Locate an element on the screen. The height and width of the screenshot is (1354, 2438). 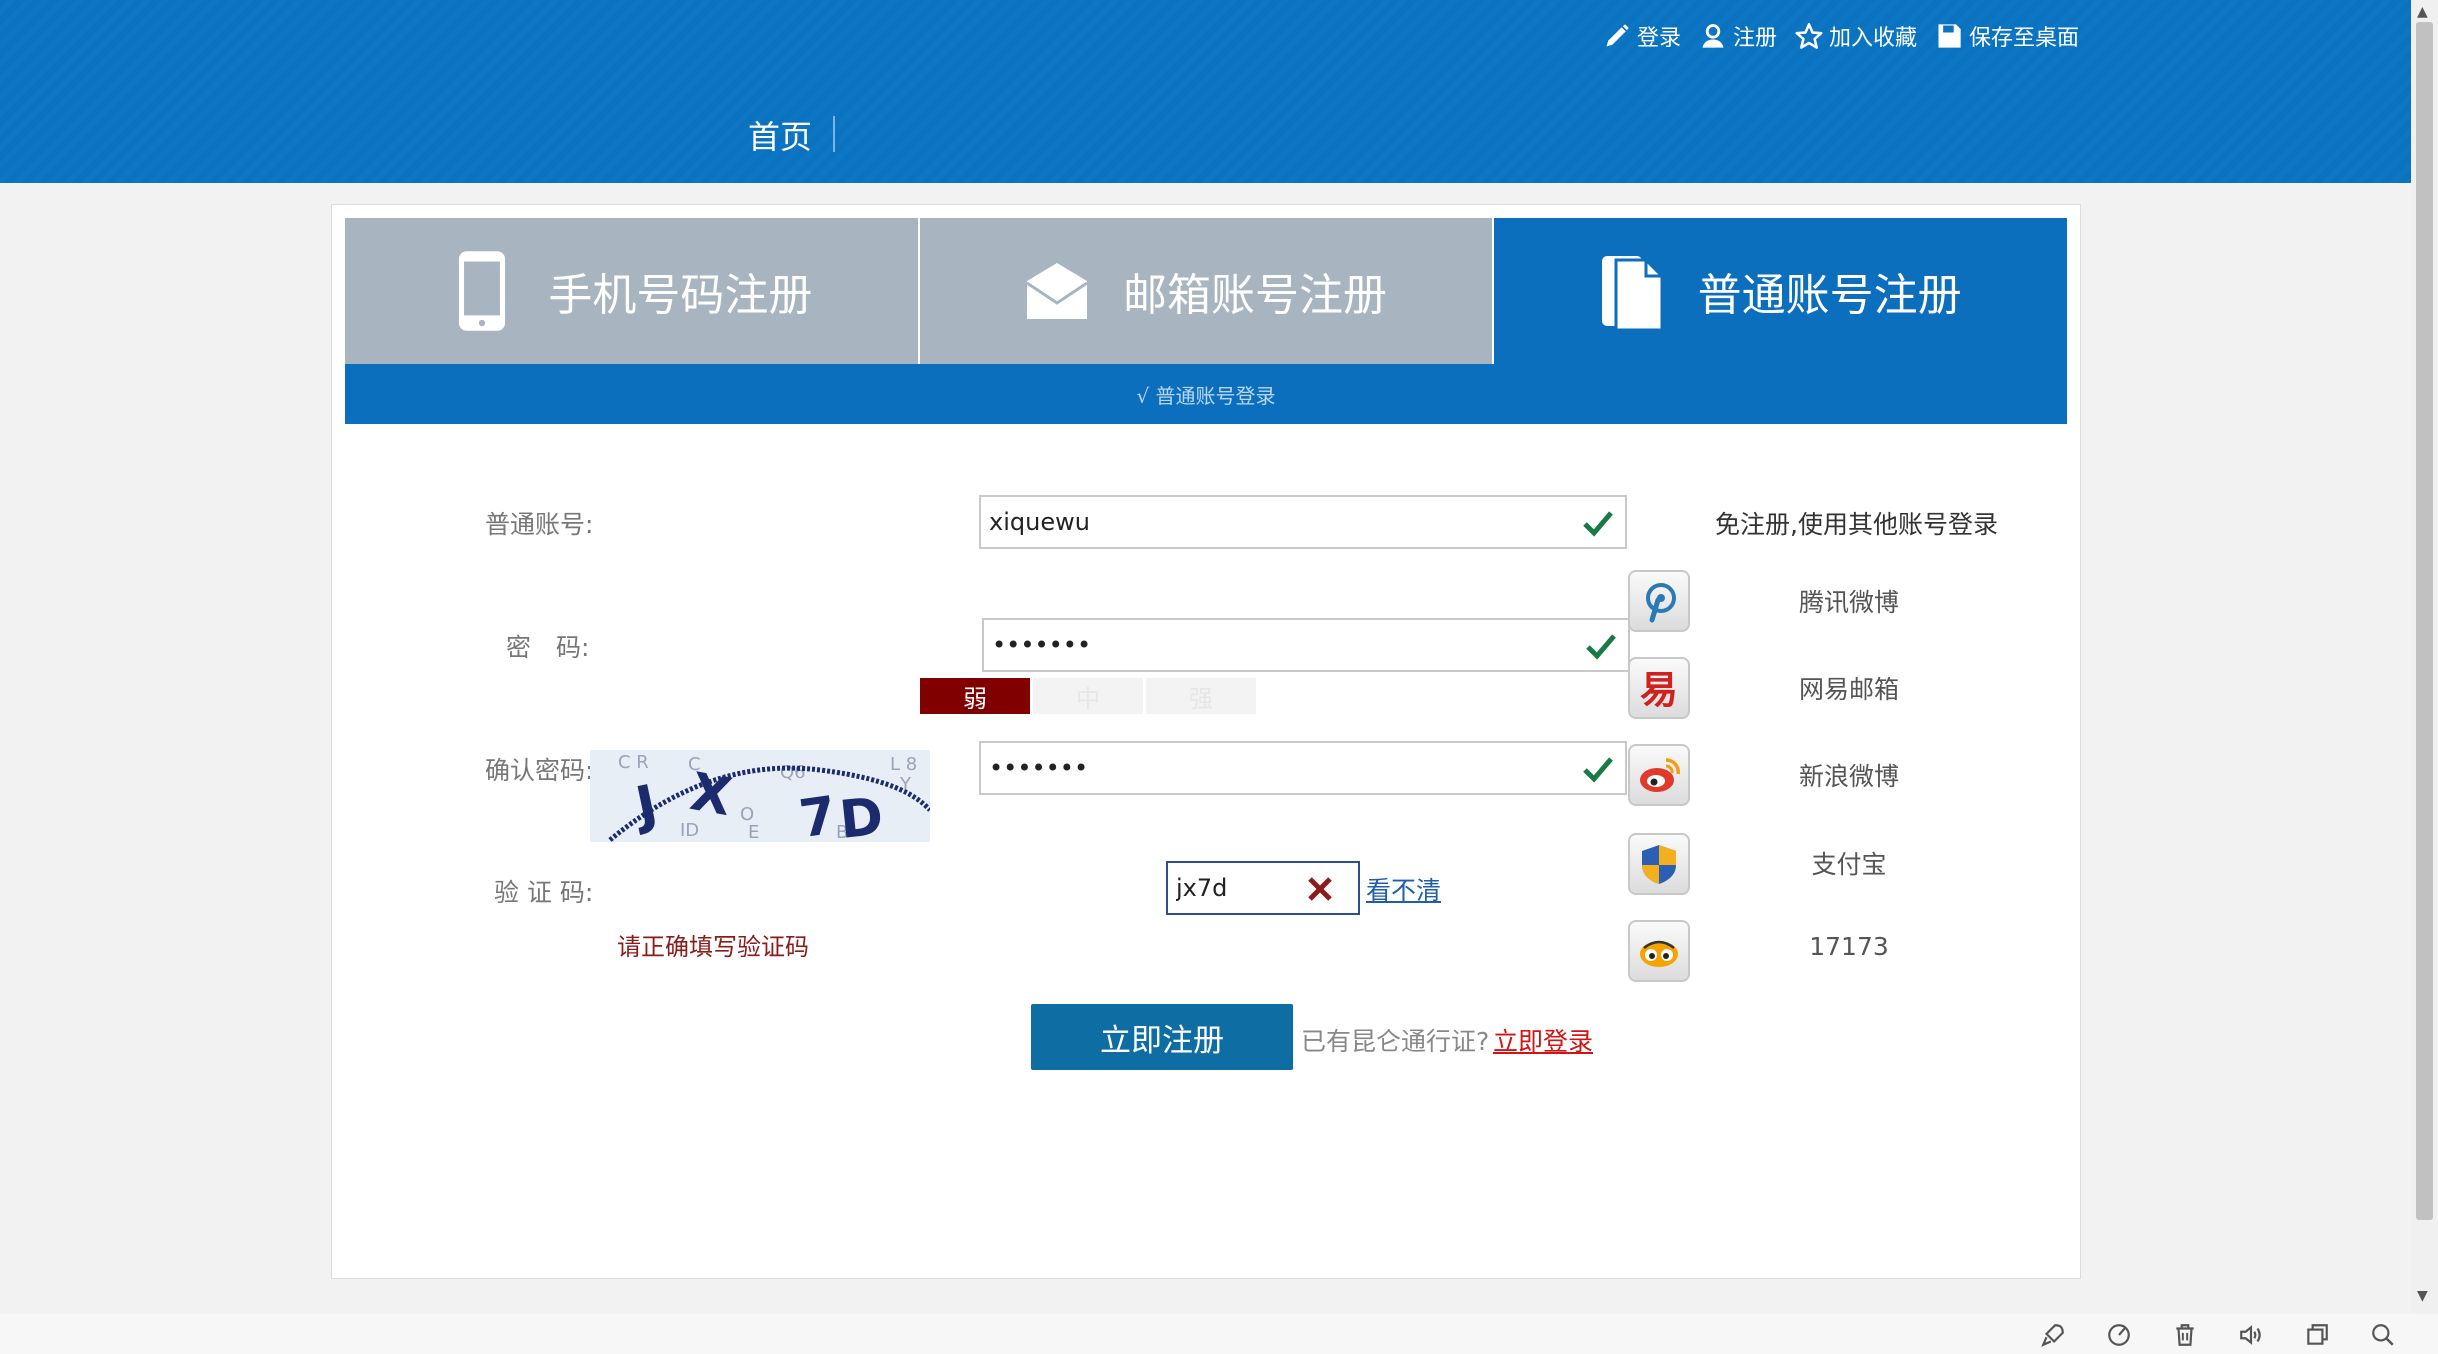
alipay-button is located at coordinates (1659, 864).